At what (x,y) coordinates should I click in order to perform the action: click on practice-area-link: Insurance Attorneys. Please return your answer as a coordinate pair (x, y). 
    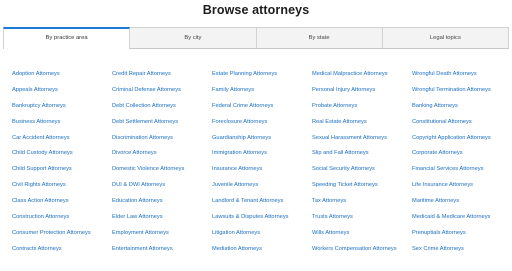
    Looking at the image, I should click on (262, 173).